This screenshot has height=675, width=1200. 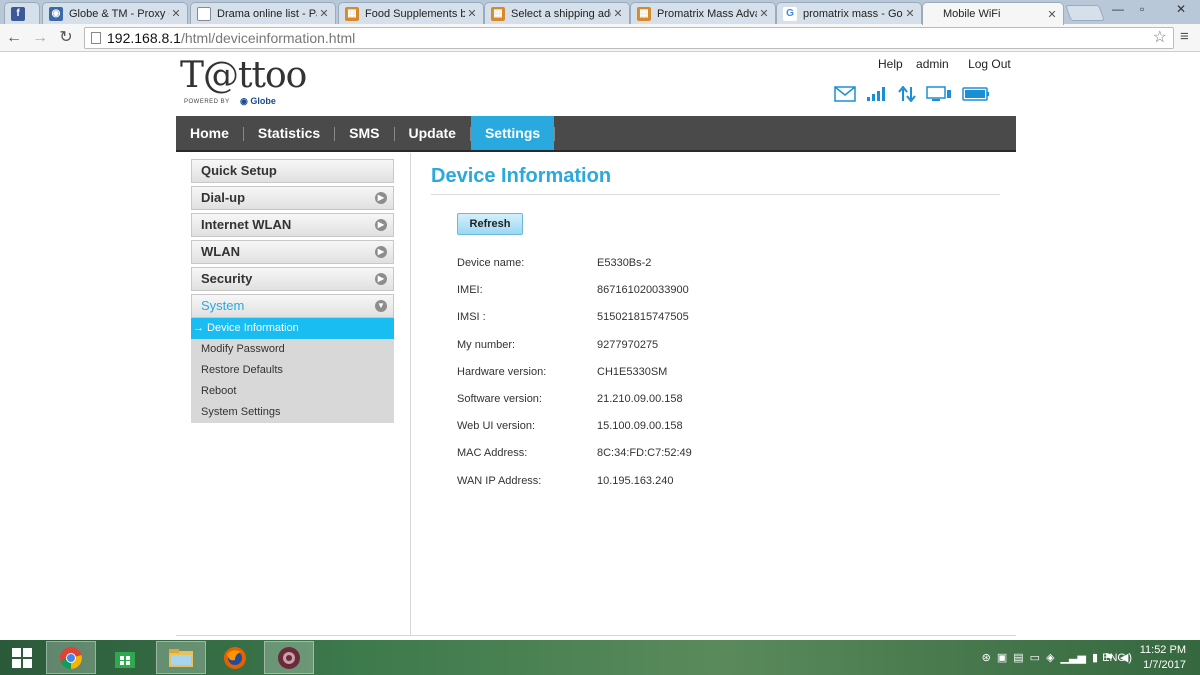 I want to click on clock-time: 11:52 PM, so click(x=1162, y=650).